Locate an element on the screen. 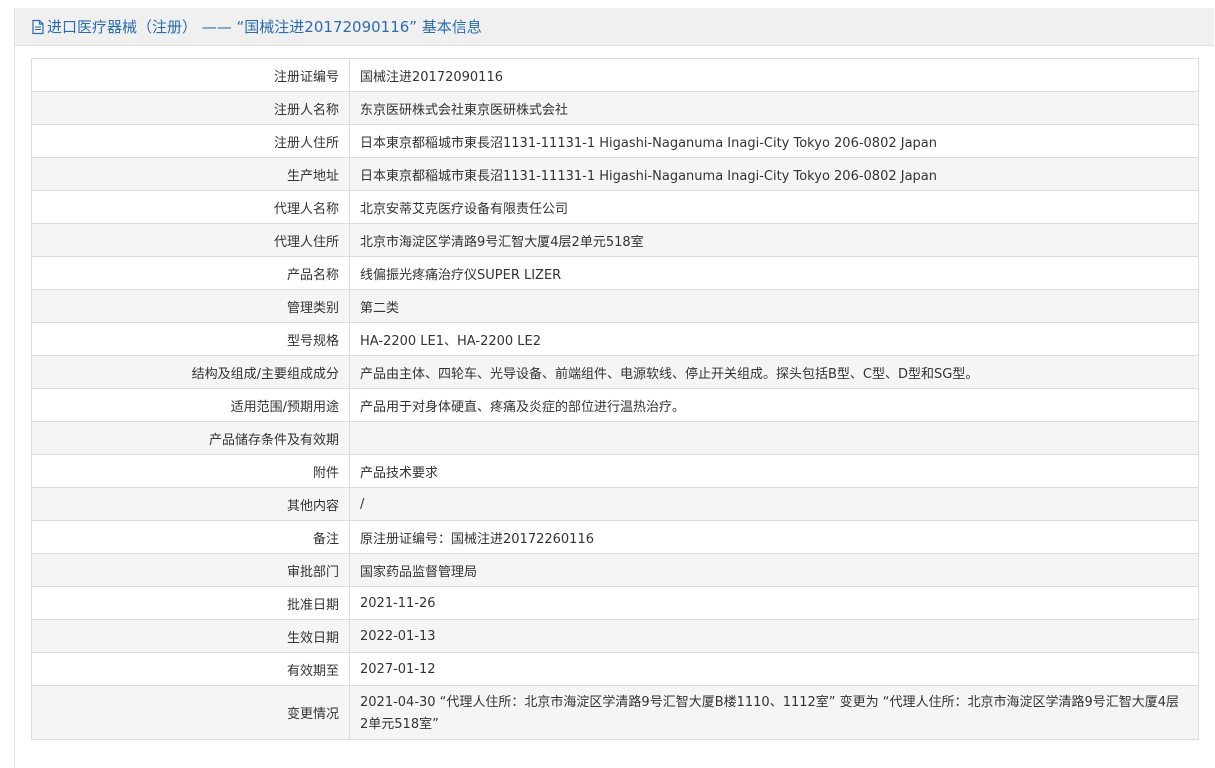 The image size is (1215, 768). row-label: 生效日期 is located at coordinates (190, 636).